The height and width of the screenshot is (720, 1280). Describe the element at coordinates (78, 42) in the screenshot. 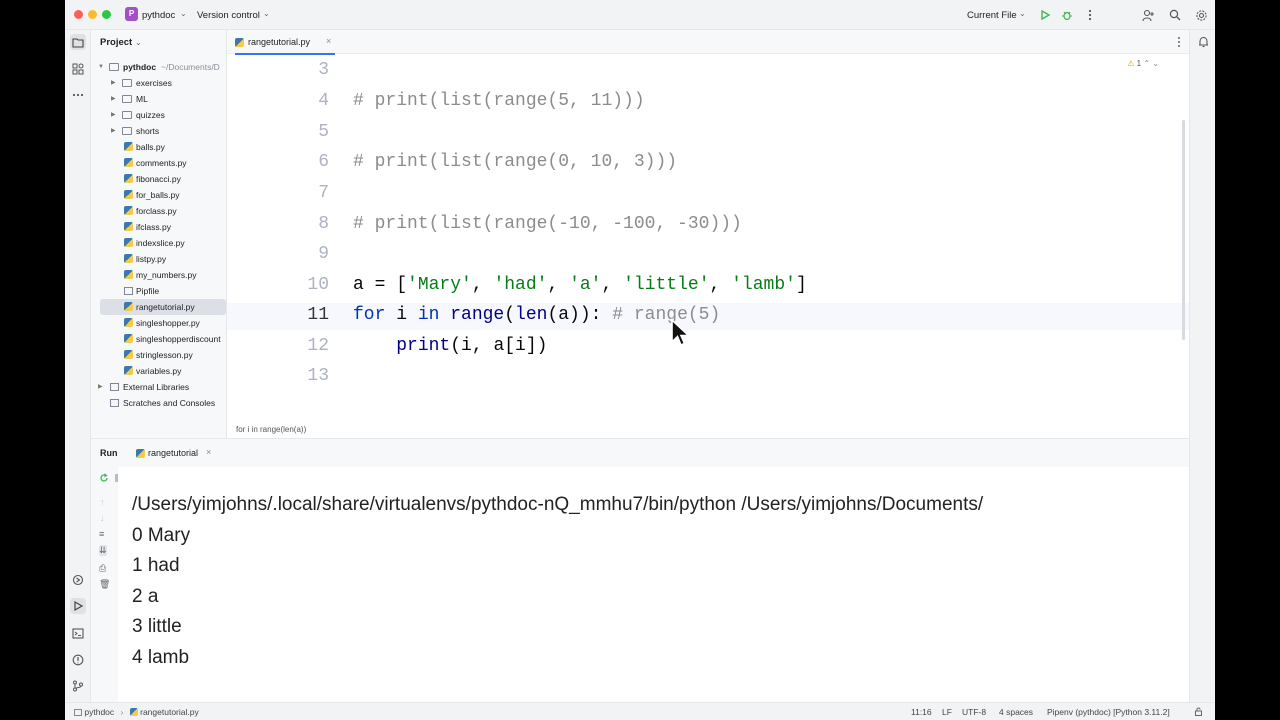

I see `project-tool-icon` at that location.